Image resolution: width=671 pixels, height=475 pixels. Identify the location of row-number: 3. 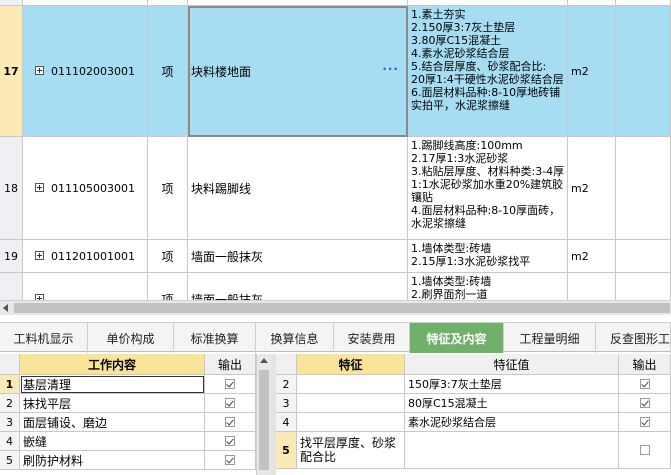
(286, 403).